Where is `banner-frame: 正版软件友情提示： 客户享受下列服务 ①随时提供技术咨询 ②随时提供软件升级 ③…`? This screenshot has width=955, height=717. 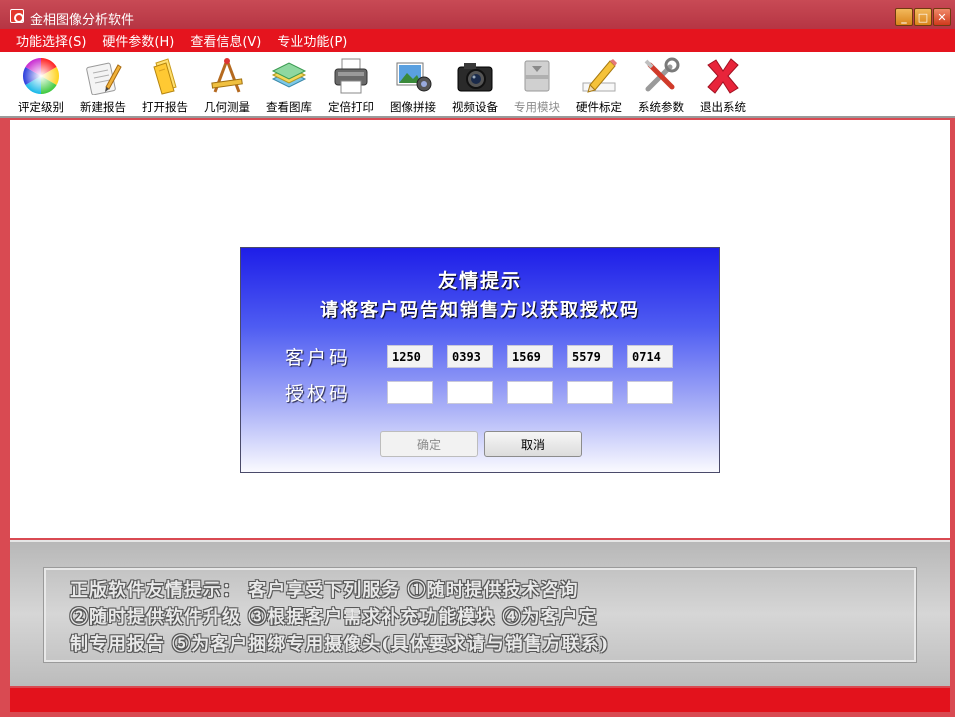
banner-frame: 正版软件友情提示： 客户享受下列服务 ①随时提供技术咨询 ②随时提供软件升级 ③… is located at coordinates (480, 615).